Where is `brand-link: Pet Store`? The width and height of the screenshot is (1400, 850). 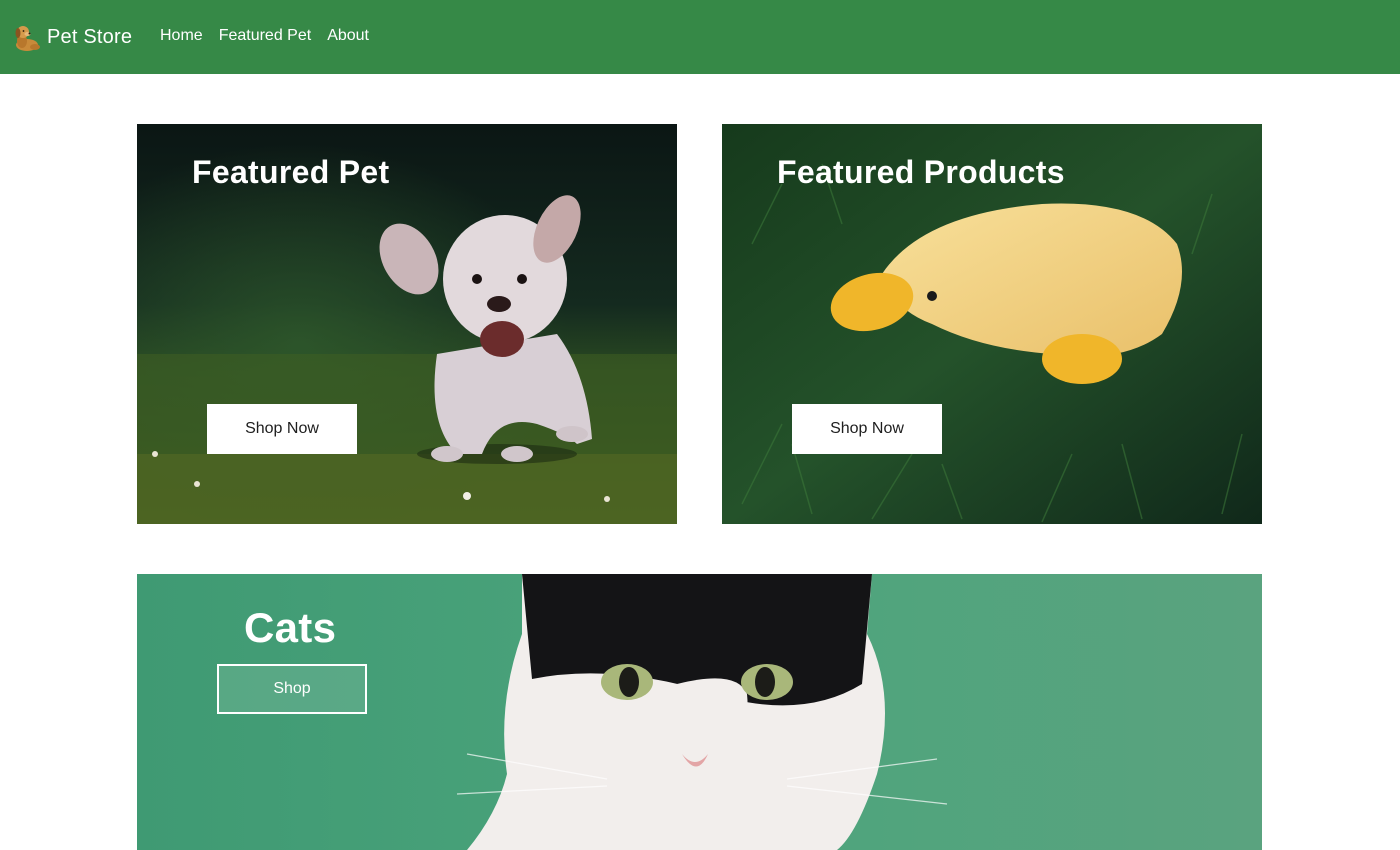 brand-link: Pet Store is located at coordinates (71, 37).